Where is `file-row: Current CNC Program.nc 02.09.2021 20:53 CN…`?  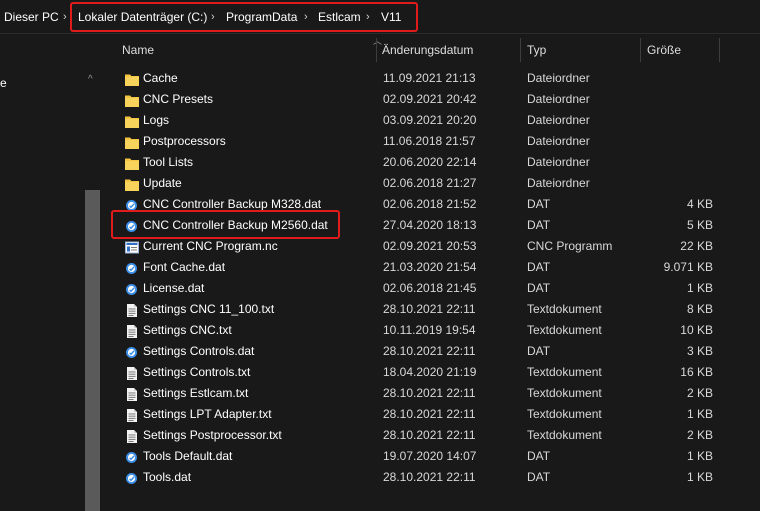
file-row: Current CNC Program.nc 02.09.2021 20:53 CN… is located at coordinates (431, 246).